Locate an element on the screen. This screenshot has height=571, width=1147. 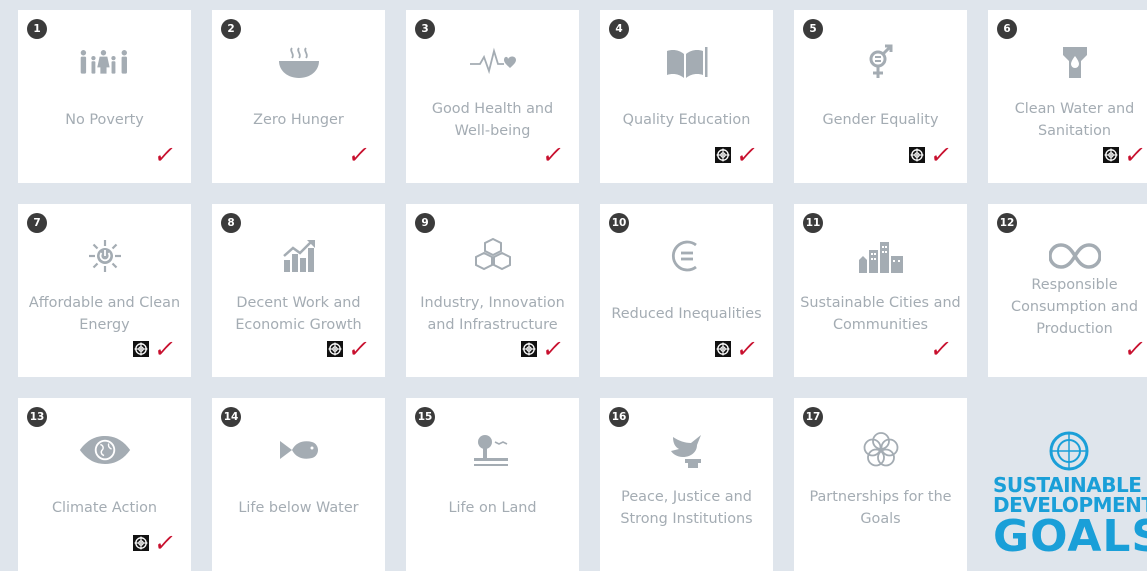
goal-card-3: 3 Good Health and Well-being ✓ is located at coordinates (492, 96).